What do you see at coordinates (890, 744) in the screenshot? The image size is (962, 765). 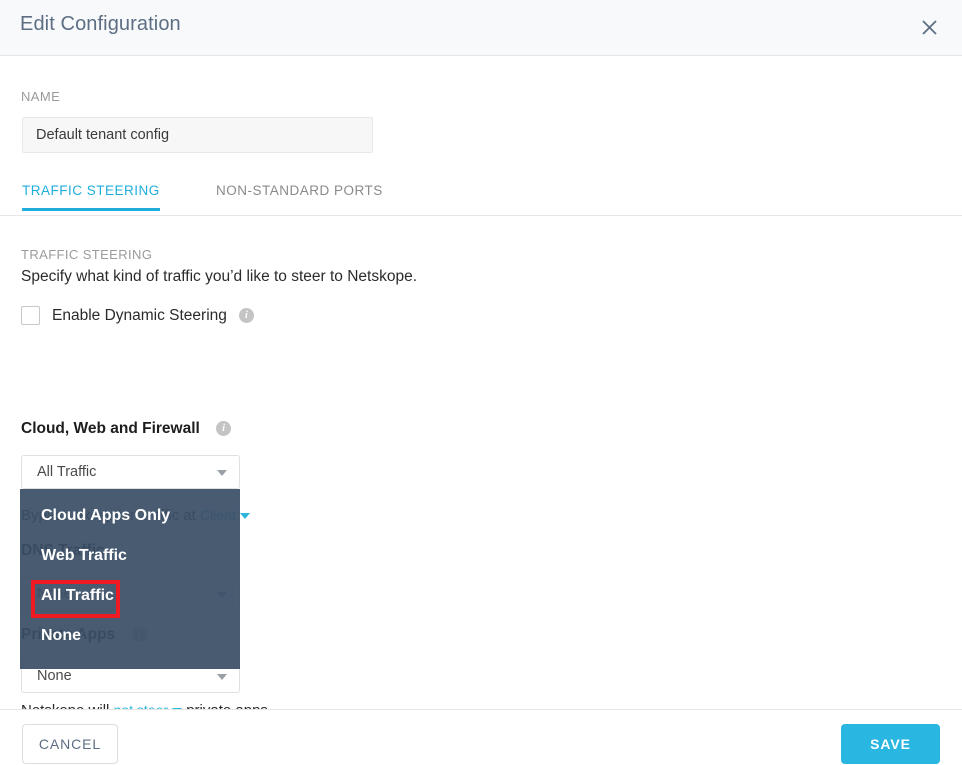 I see `save-button: SAVE` at bounding box center [890, 744].